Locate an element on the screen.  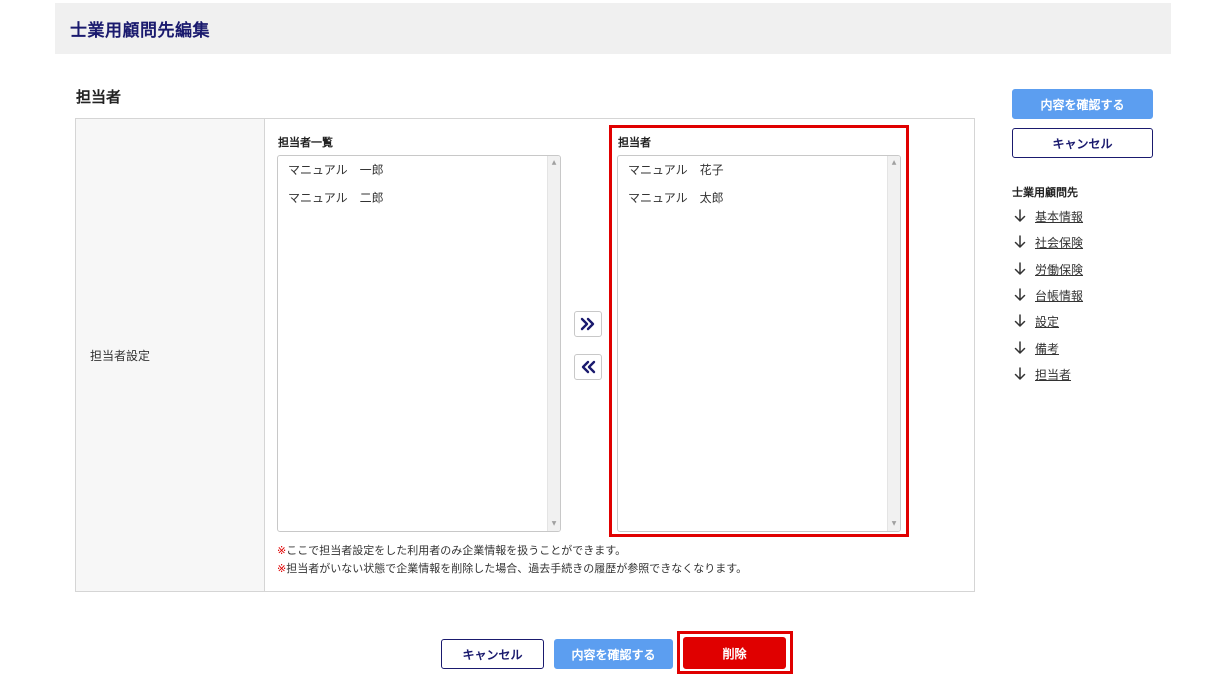
scroll-down-icon: ▼ is located at coordinates (554, 524).